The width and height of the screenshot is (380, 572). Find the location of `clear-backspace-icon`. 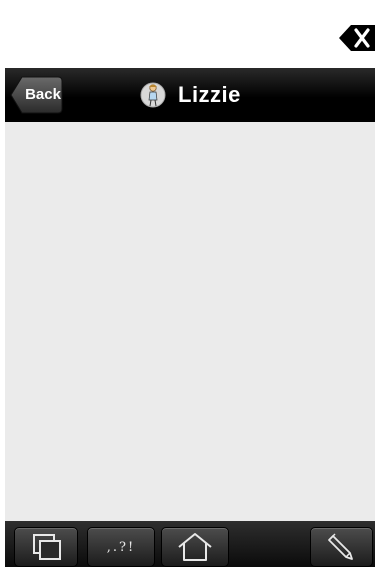

clear-backspace-icon is located at coordinates (357, 38).